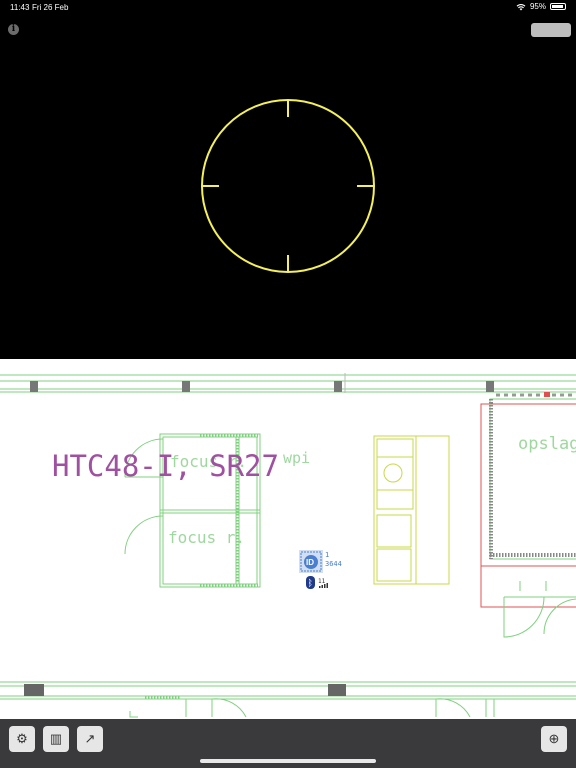  Describe the element at coordinates (521, 6) in the screenshot. I see `wifi-icon` at that location.